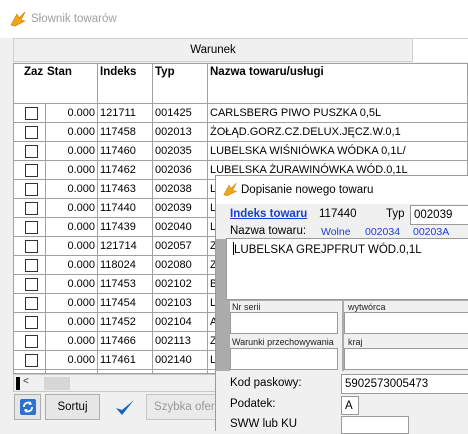  I want to click on warunki-field, so click(284, 359).